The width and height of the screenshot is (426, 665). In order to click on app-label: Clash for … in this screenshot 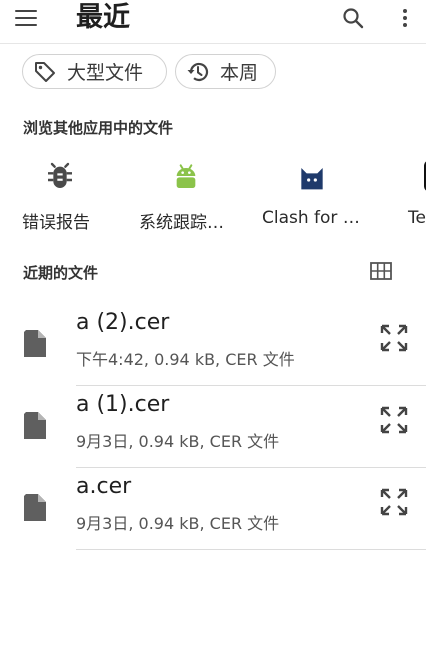, I will do `click(311, 218)`.